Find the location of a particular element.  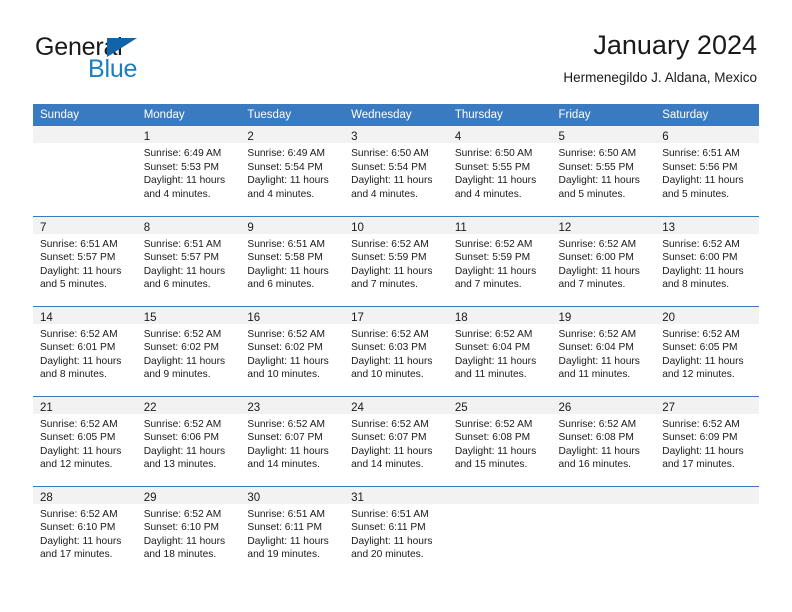

daylight-text-line2: and 11 minutes. is located at coordinates (490, 375).